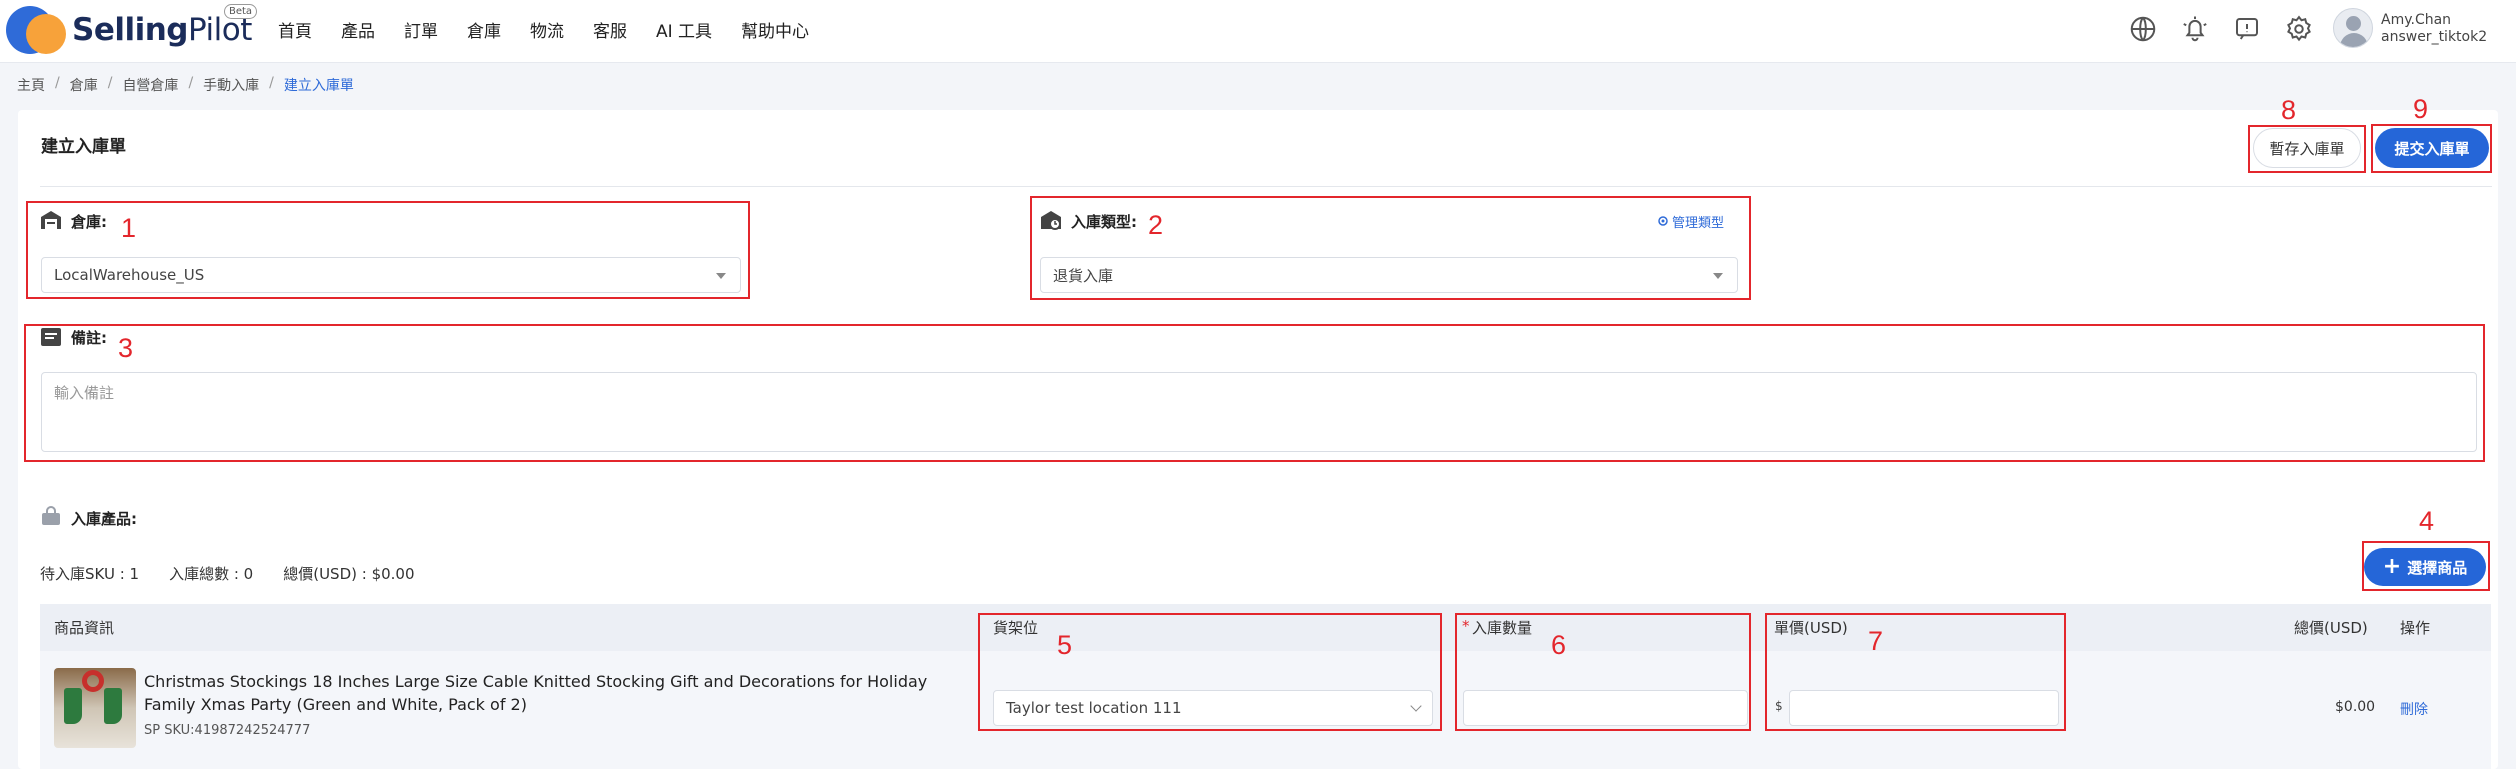  What do you see at coordinates (2434, 37) in the screenshot?
I see `user-account: answer_tiktok2` at bounding box center [2434, 37].